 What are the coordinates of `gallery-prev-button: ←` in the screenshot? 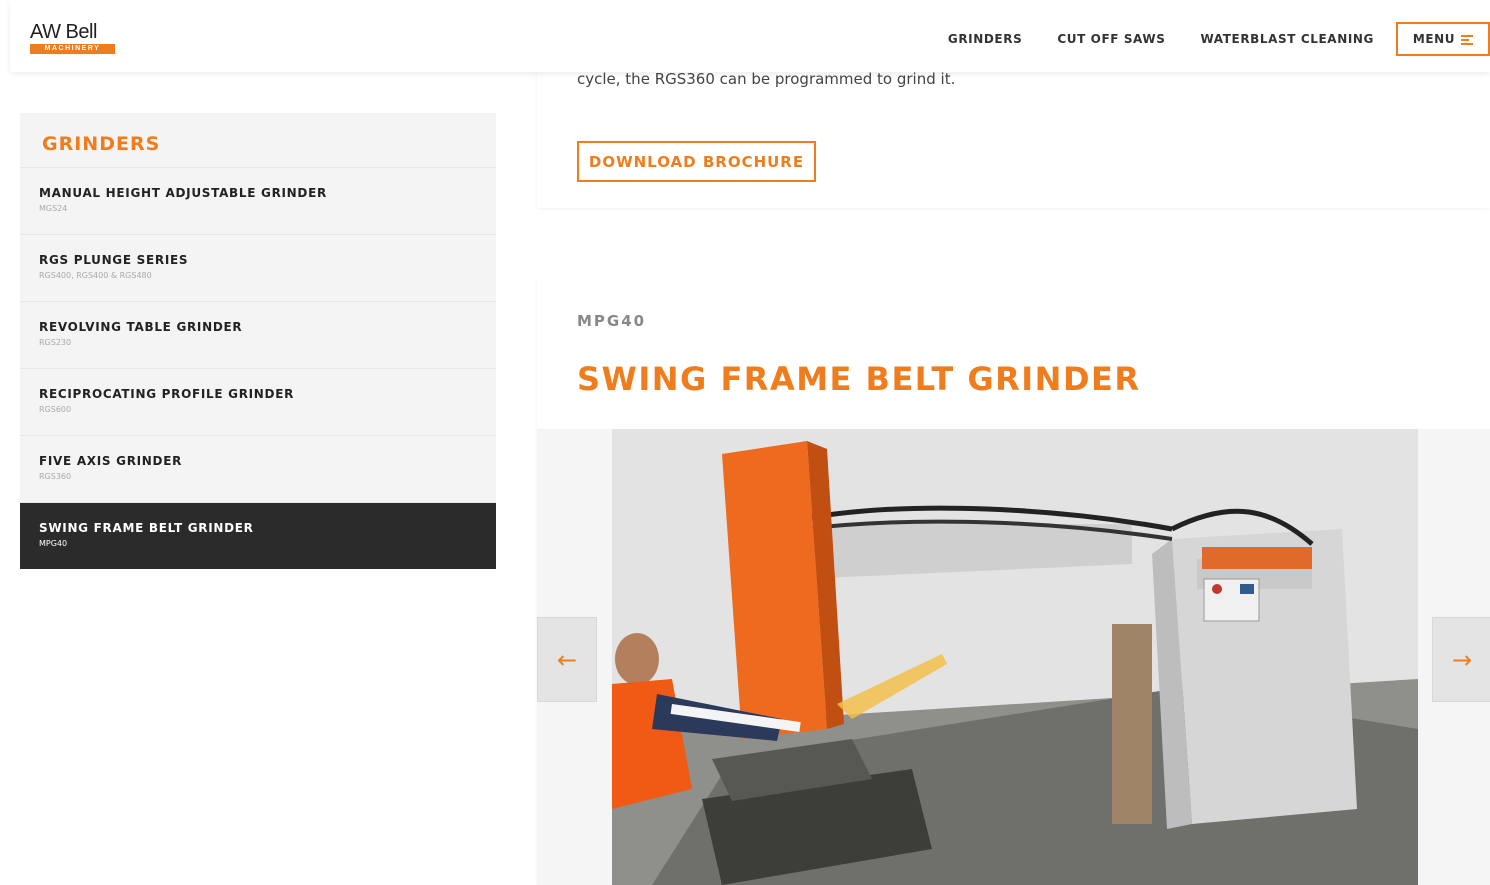 It's located at (567, 659).